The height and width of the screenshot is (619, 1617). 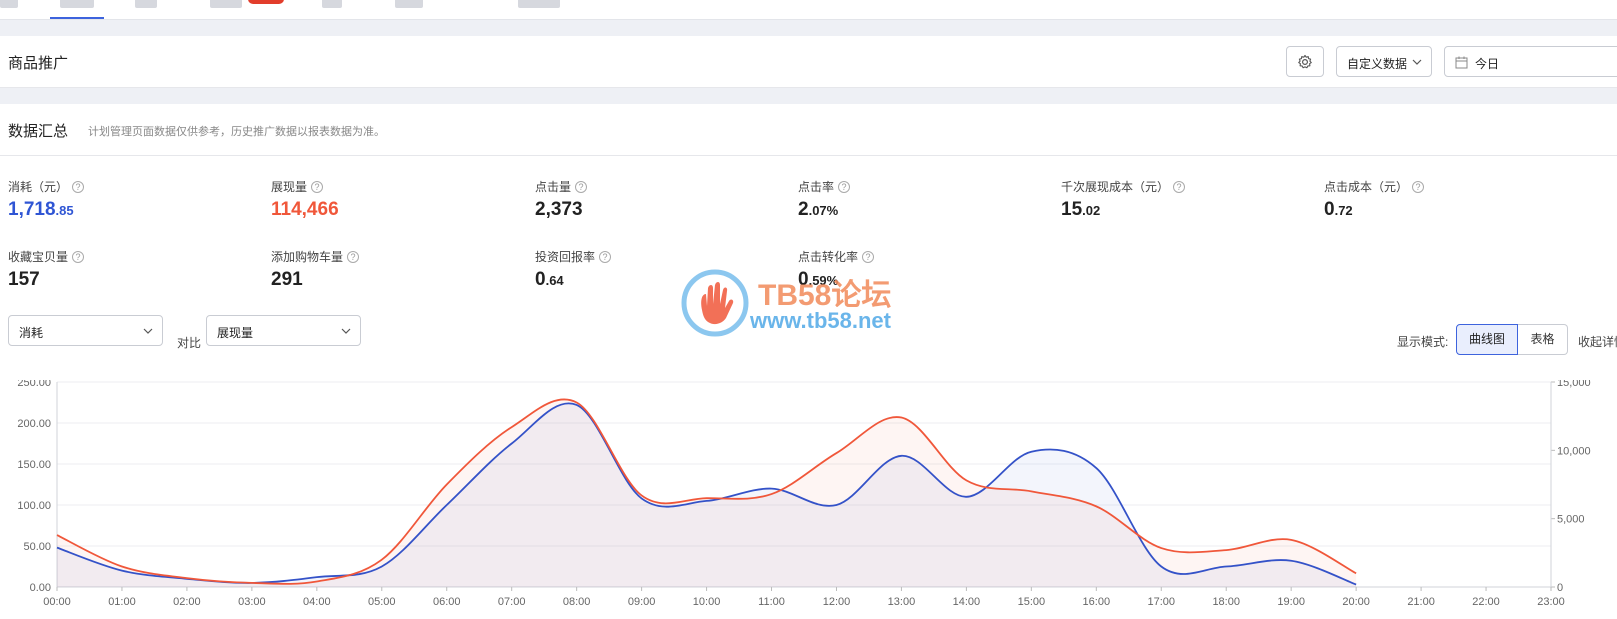 What do you see at coordinates (573, 280) in the screenshot?
I see `metric-value: 0.64` at bounding box center [573, 280].